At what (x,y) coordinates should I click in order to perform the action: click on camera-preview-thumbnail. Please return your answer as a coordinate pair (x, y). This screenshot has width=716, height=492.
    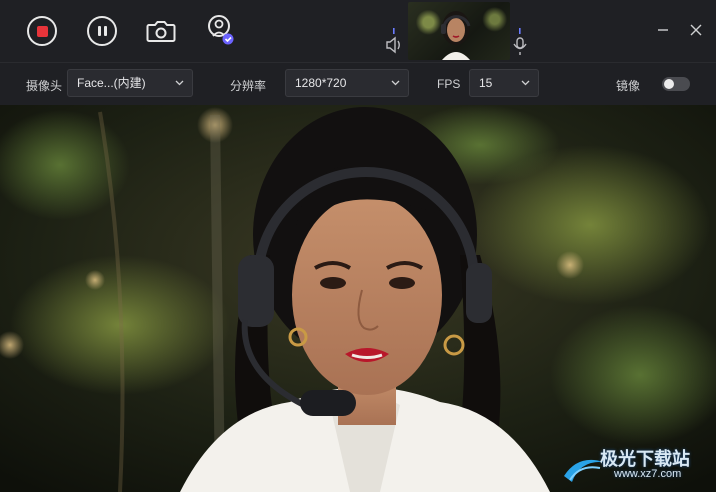
    Looking at the image, I should click on (459, 31).